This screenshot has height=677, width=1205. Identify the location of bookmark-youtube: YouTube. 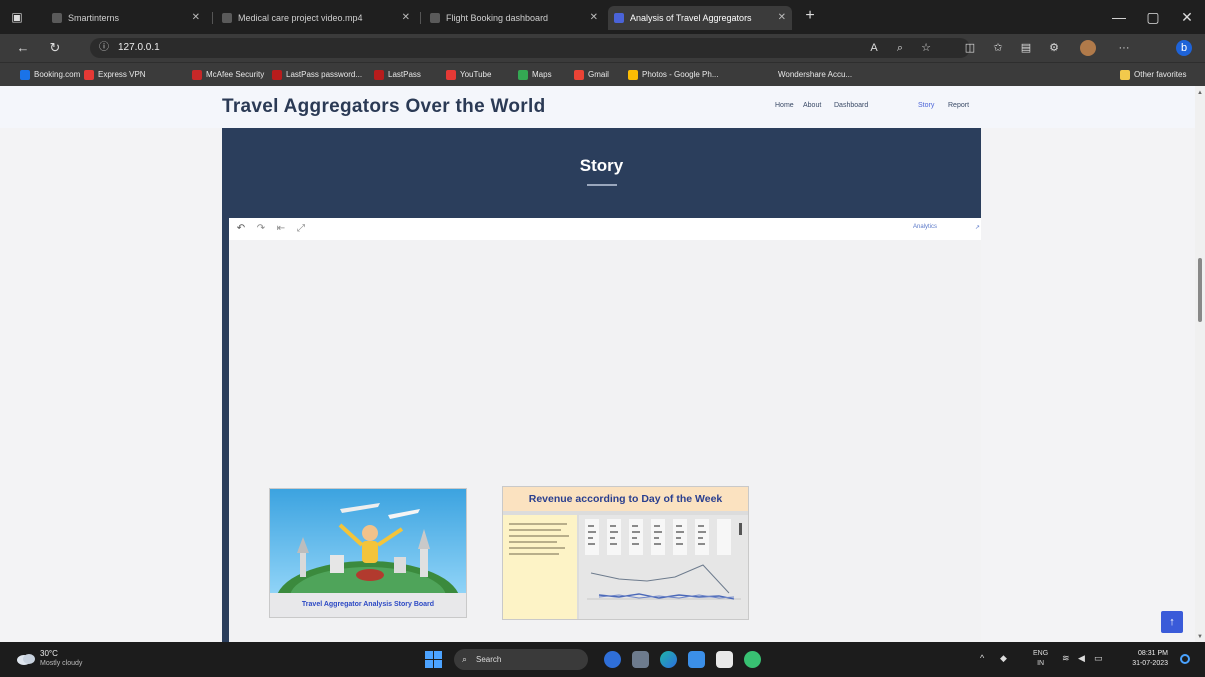
(468, 75).